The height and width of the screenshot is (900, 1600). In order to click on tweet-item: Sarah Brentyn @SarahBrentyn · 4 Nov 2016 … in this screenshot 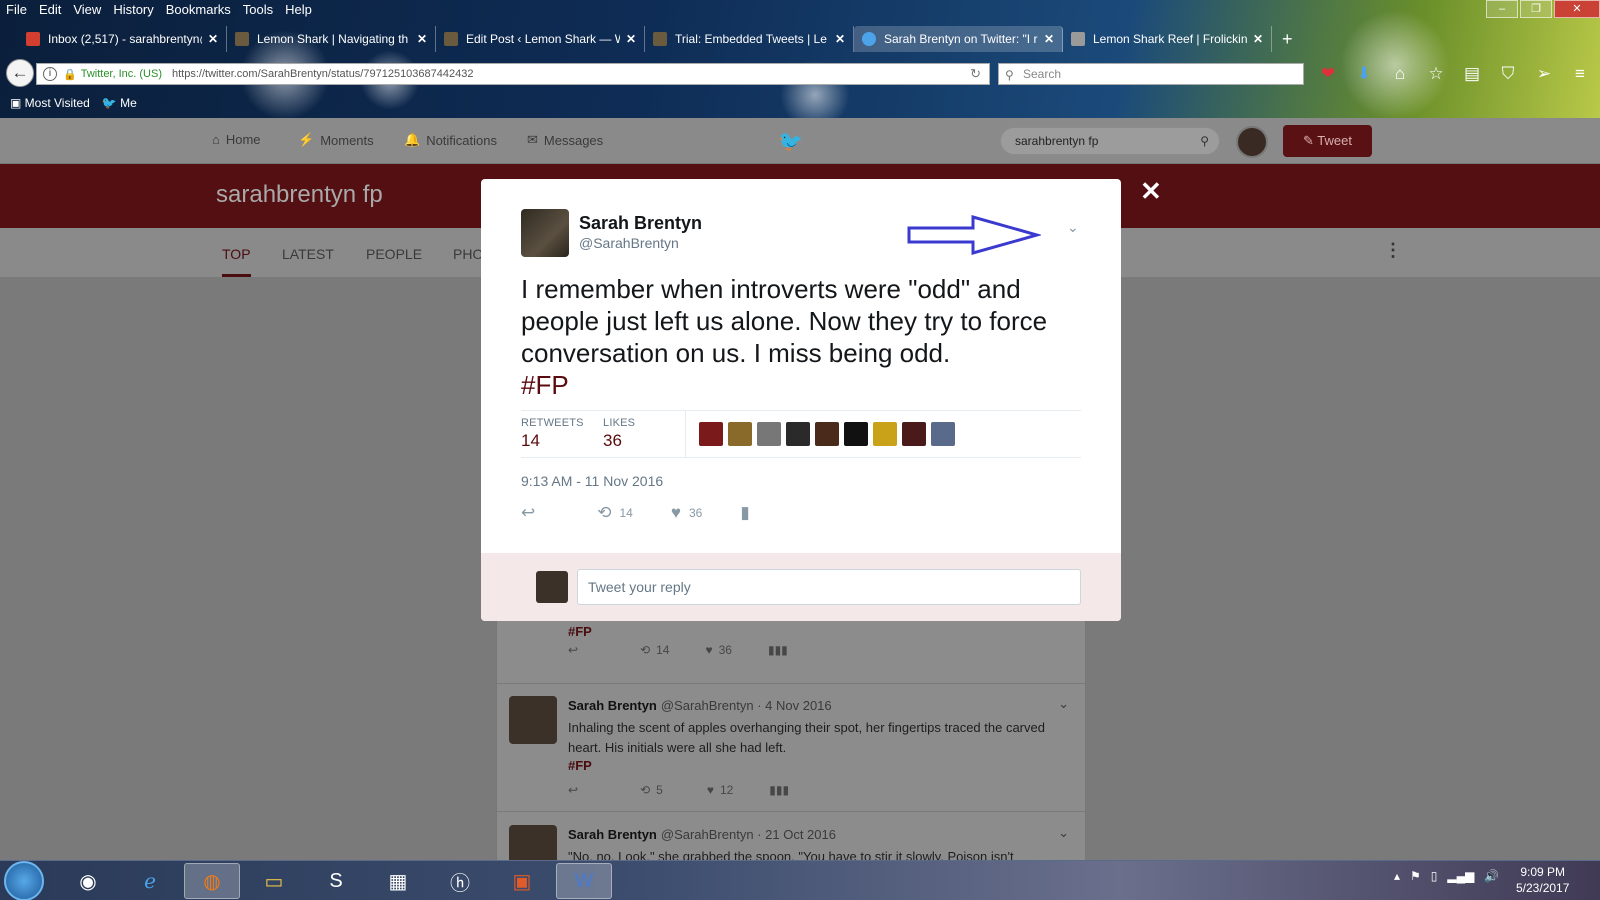, I will do `click(792, 748)`.